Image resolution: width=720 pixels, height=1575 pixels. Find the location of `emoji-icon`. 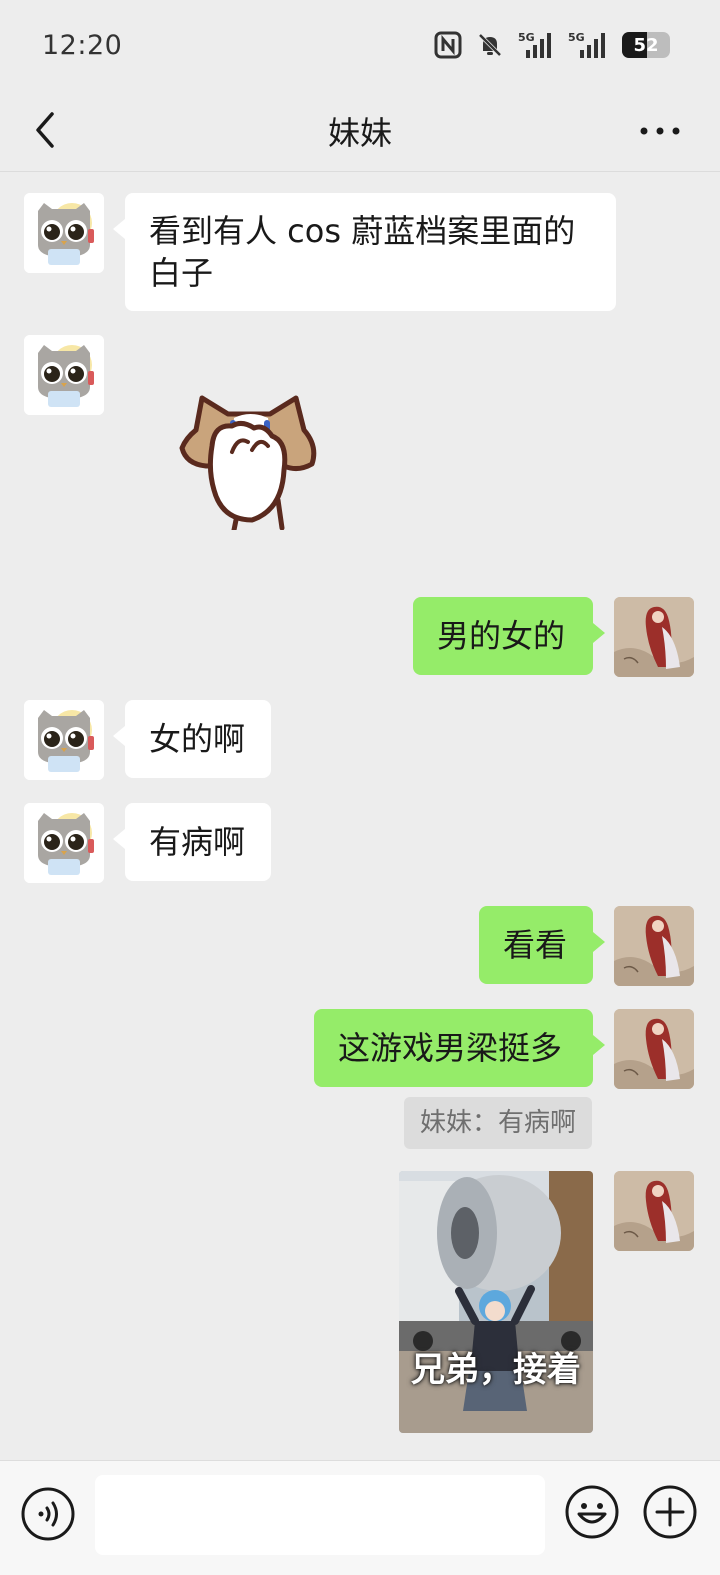

emoji-icon is located at coordinates (592, 1512).